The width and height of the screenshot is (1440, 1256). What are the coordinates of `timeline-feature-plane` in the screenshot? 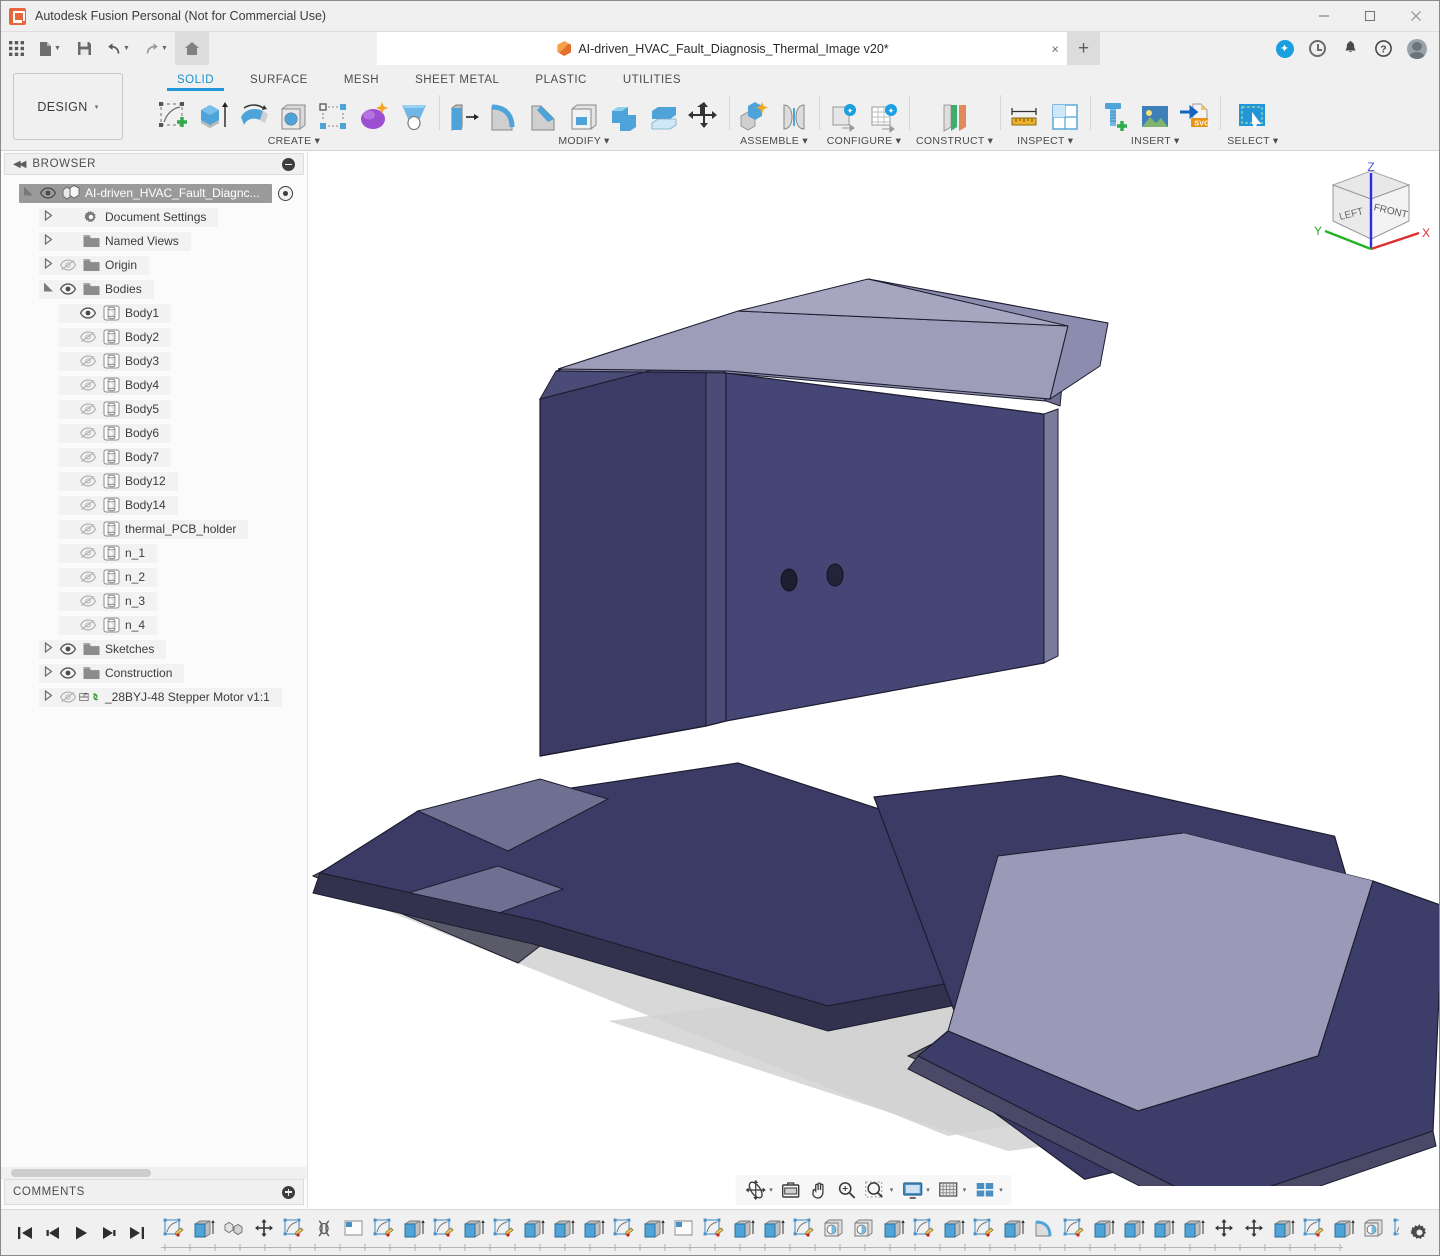 It's located at (354, 1229).